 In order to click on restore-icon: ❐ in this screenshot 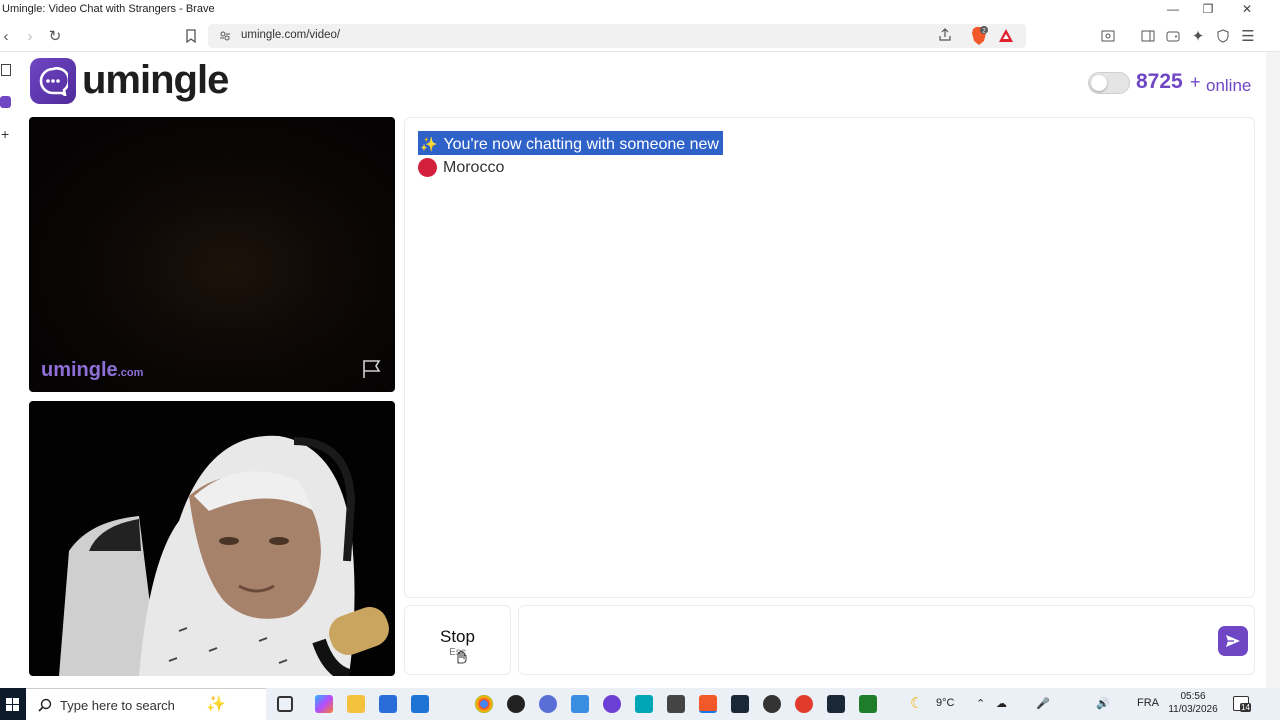, I will do `click(1208, 9)`.